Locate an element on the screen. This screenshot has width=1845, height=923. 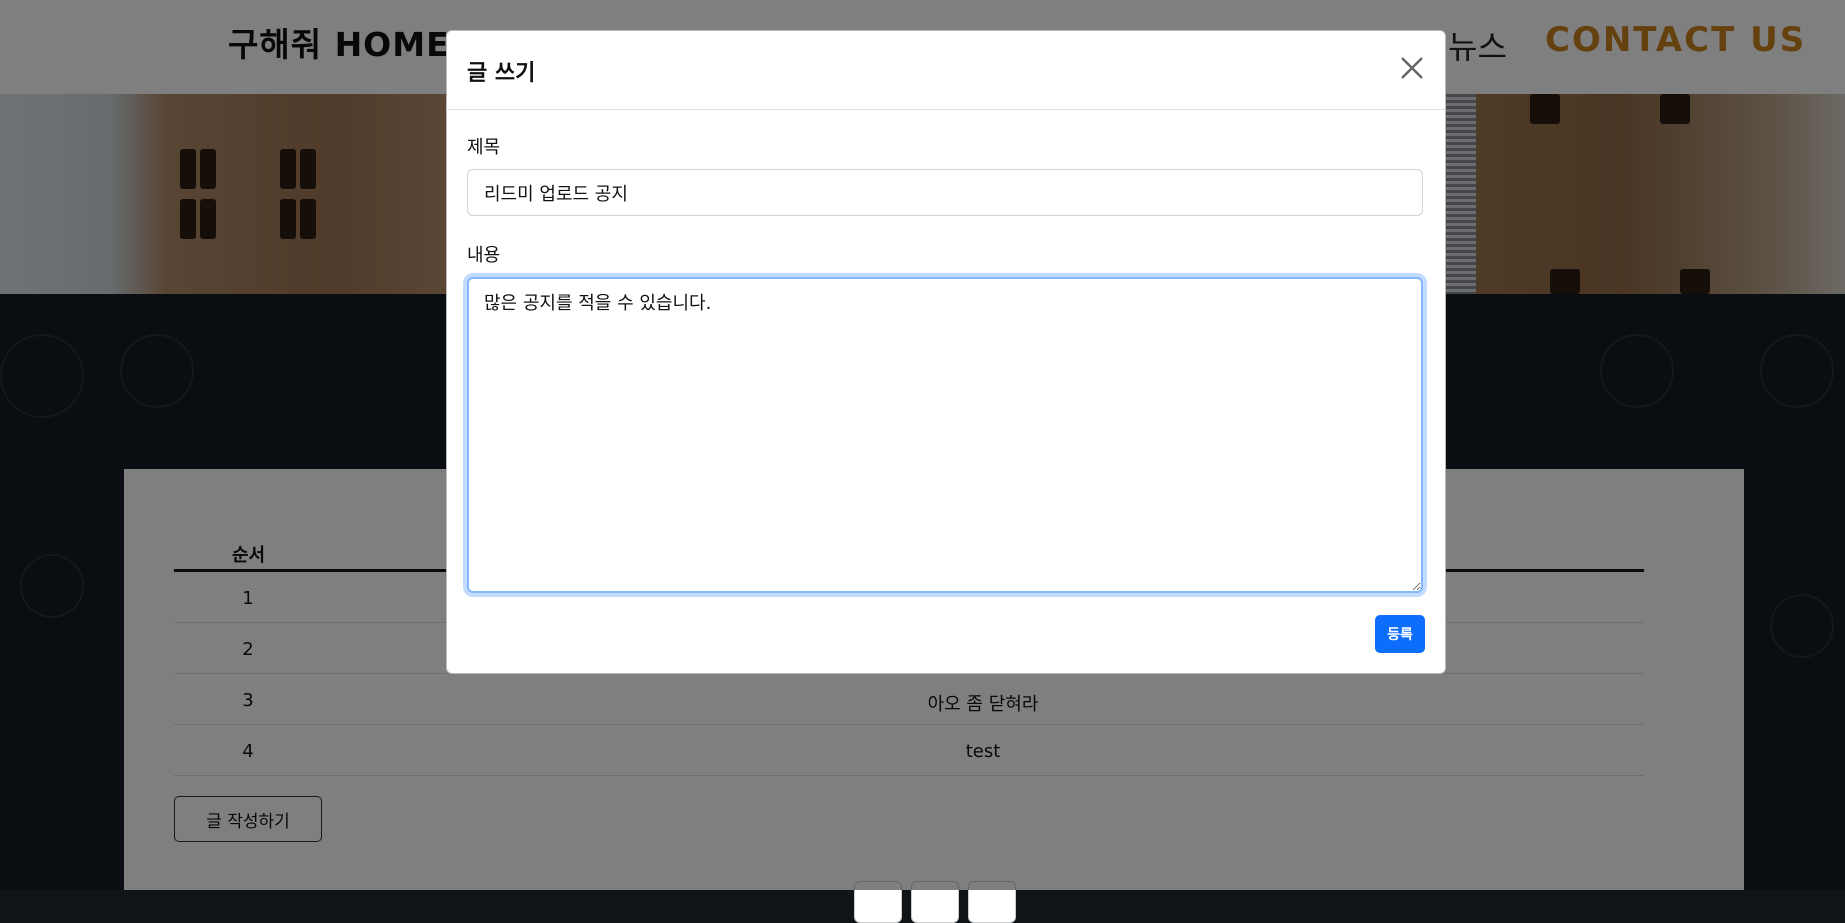
submit-button: 등록 is located at coordinates (1400, 634).